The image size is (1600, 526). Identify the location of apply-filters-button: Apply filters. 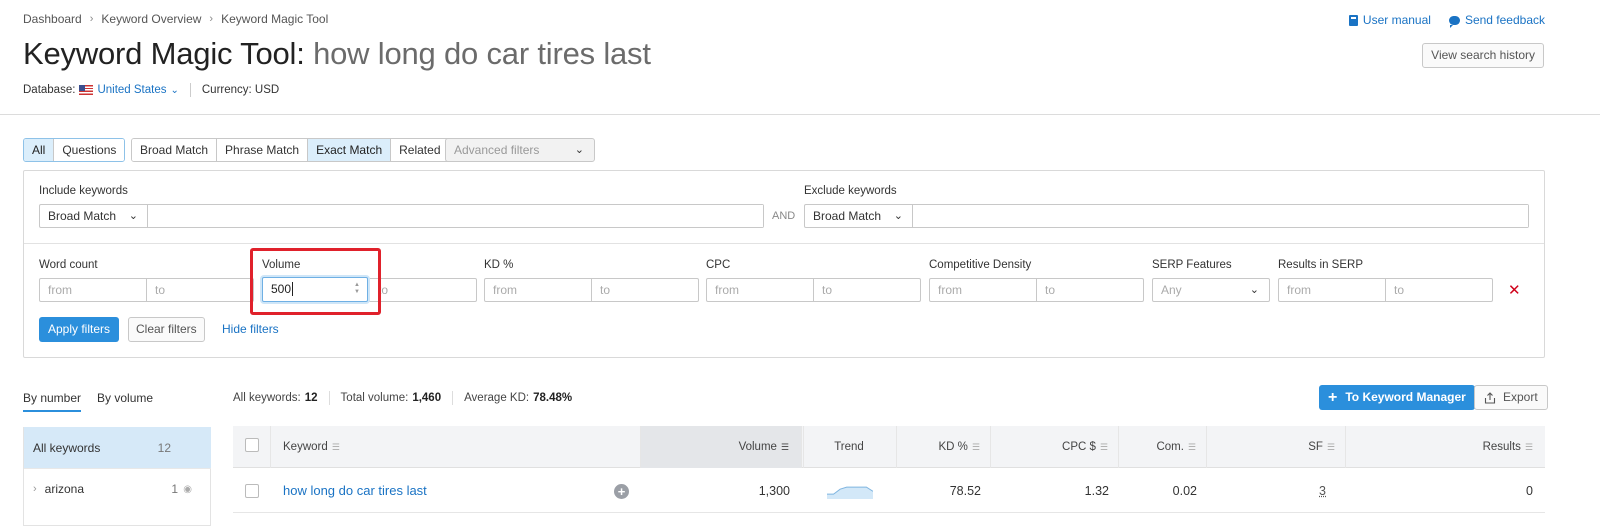
(79, 329).